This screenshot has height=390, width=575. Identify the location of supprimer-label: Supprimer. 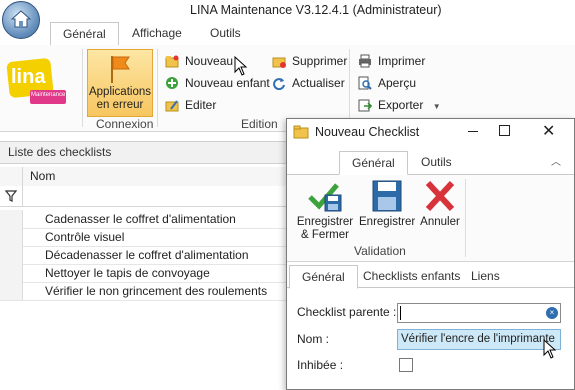
(320, 61).